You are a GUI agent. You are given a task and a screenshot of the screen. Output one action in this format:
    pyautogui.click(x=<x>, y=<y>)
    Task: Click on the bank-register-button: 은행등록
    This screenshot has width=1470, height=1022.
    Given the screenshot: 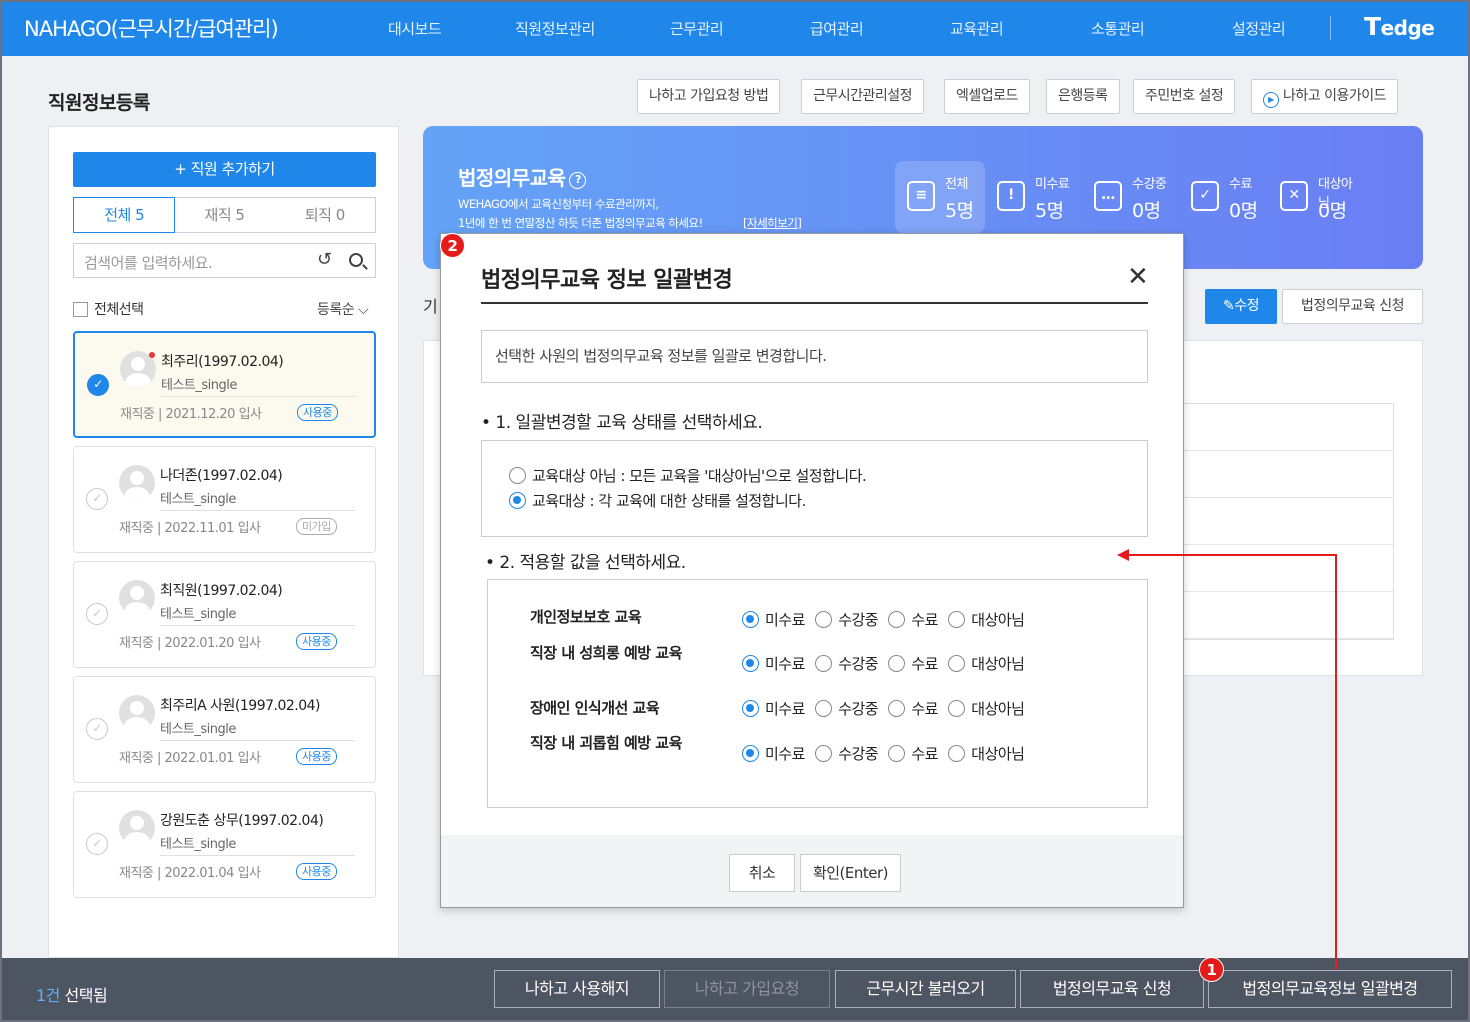 What is the action you would take?
    pyautogui.click(x=1083, y=96)
    